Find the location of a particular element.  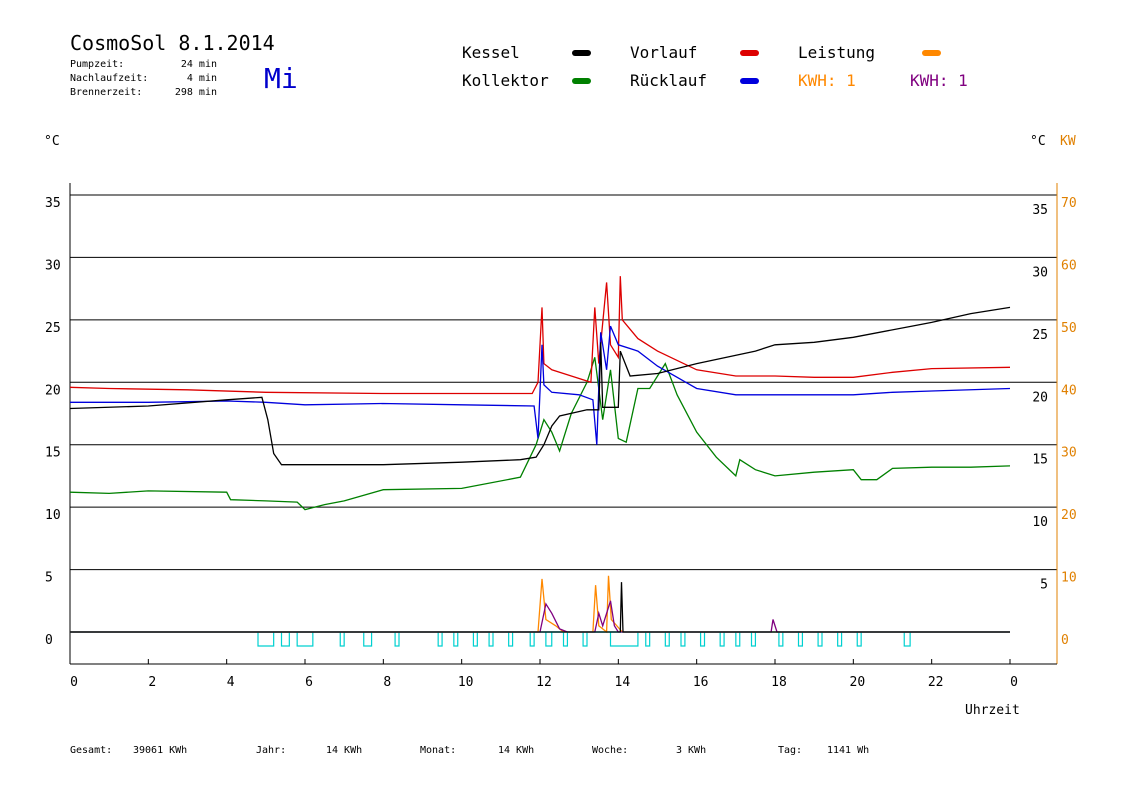

x-tick-label: 6 is located at coordinates (309, 682).